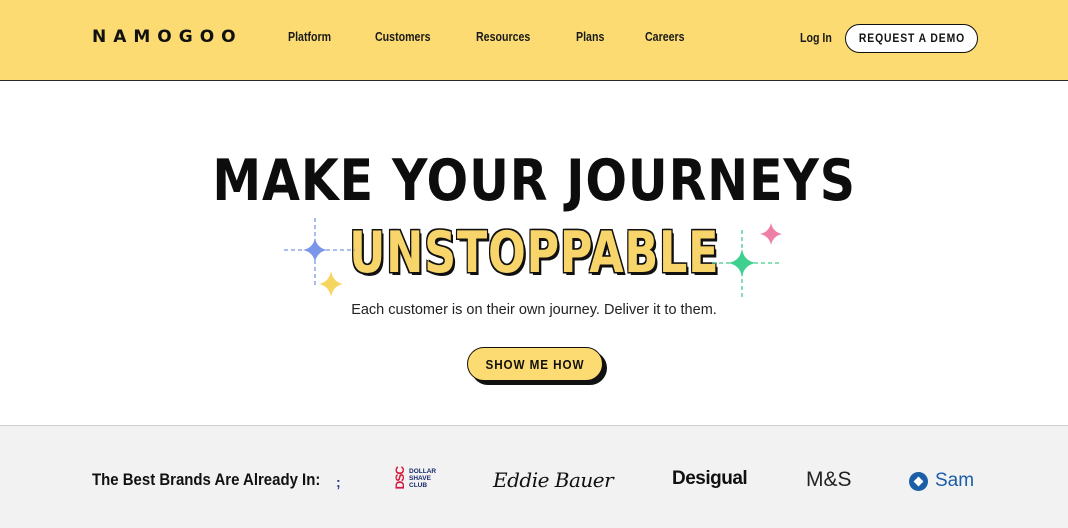 Image resolution: width=1068 pixels, height=528 pixels. I want to click on hero-highlight-text: UNSTOPPABLE, so click(534, 253).